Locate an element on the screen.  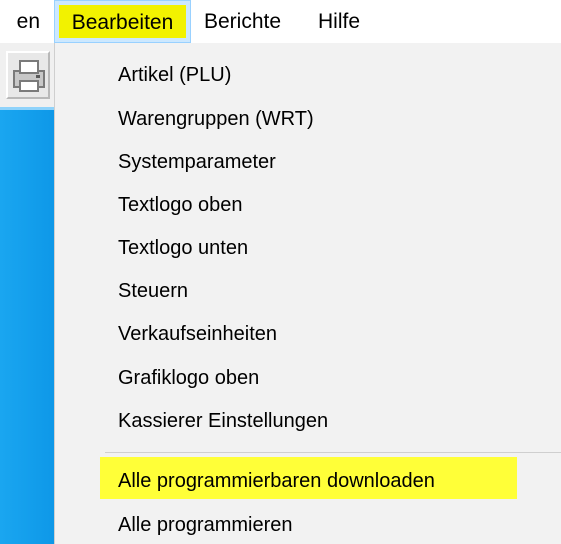
menu-item-steuern: Steuern is located at coordinates (153, 291).